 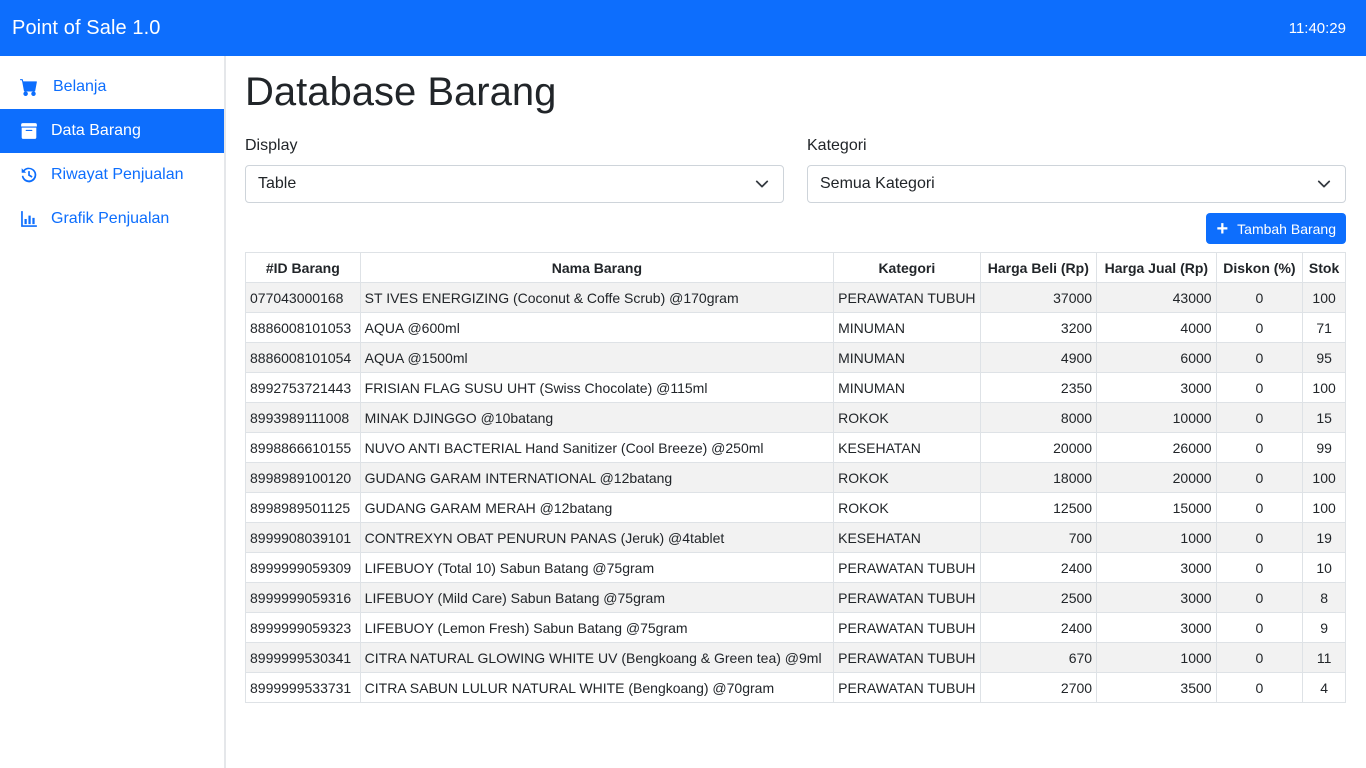 I want to click on cell-sell-price: 43000, so click(x=1156, y=297).